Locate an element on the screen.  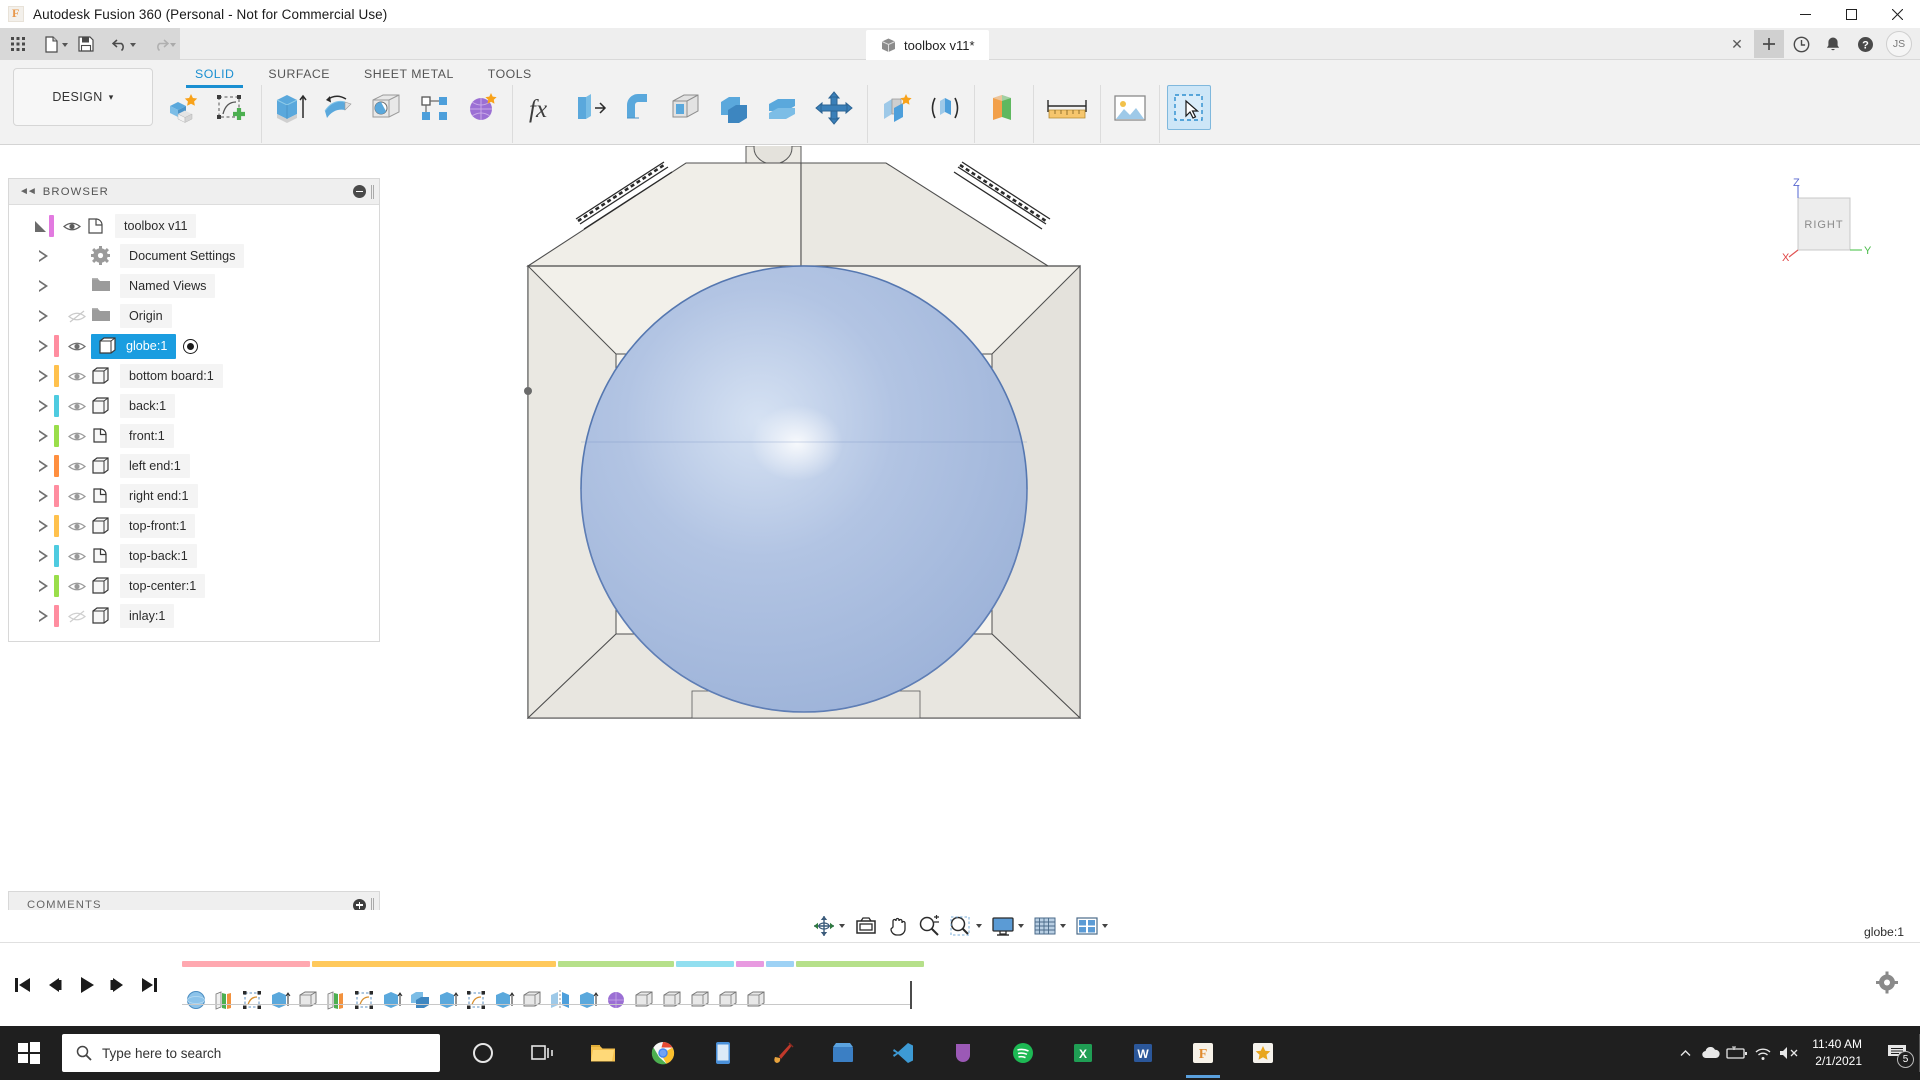
tab-solid: SOLID is located at coordinates (214, 76).